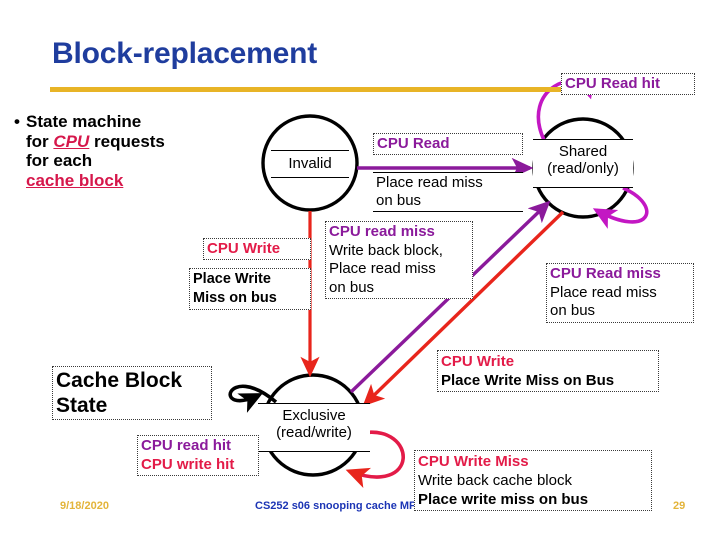 Image resolution: width=720 pixels, height=540 pixels. What do you see at coordinates (583, 151) in the screenshot?
I see `state-label-shared-line1: Shared` at bounding box center [583, 151].